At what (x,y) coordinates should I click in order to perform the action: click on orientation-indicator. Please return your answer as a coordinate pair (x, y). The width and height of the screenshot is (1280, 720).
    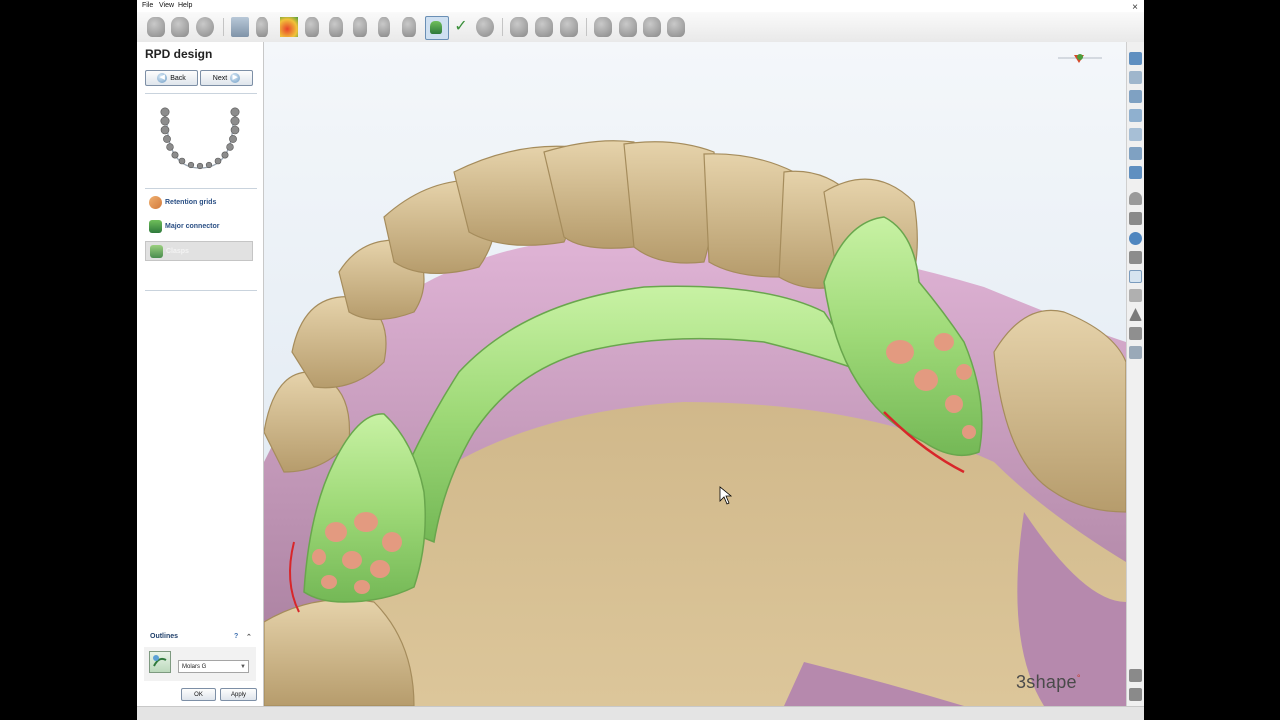
    Looking at the image, I should click on (1080, 58).